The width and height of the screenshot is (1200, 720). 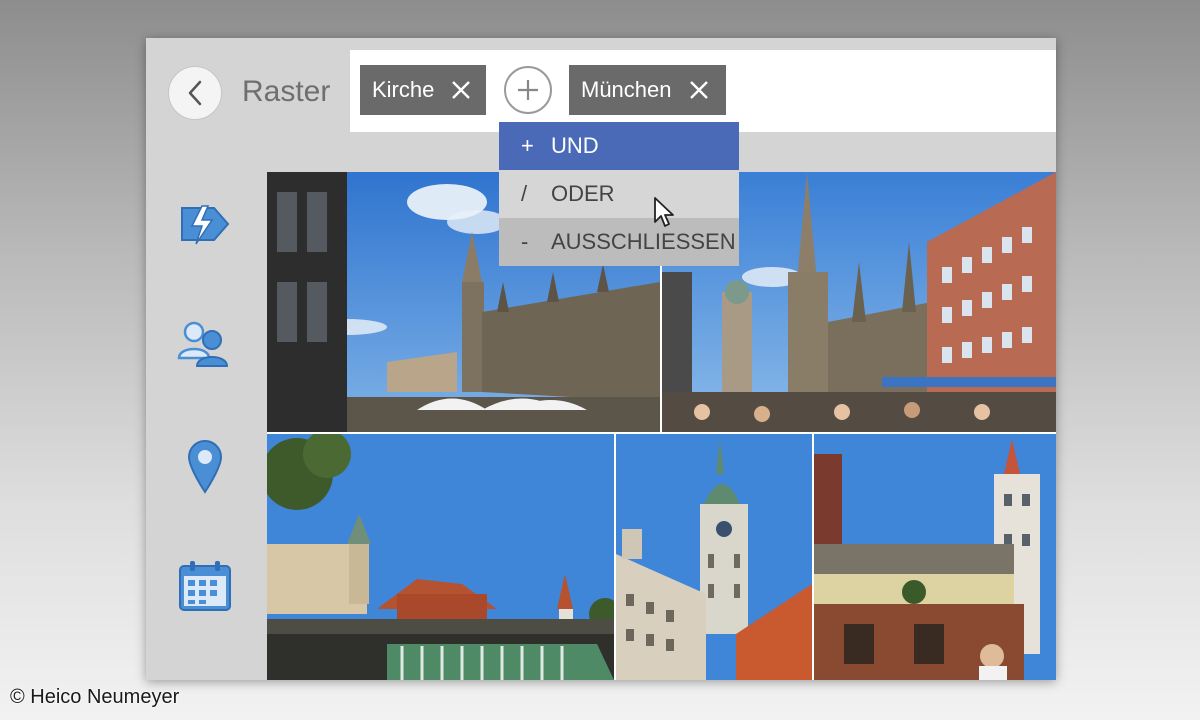 What do you see at coordinates (583, 193) in the screenshot?
I see `dropdown-item-label: ODER` at bounding box center [583, 193].